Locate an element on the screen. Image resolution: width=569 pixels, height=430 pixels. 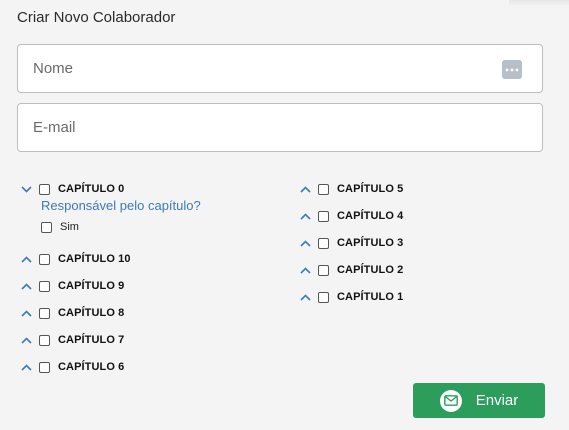
envelope-icon is located at coordinates (450, 400).